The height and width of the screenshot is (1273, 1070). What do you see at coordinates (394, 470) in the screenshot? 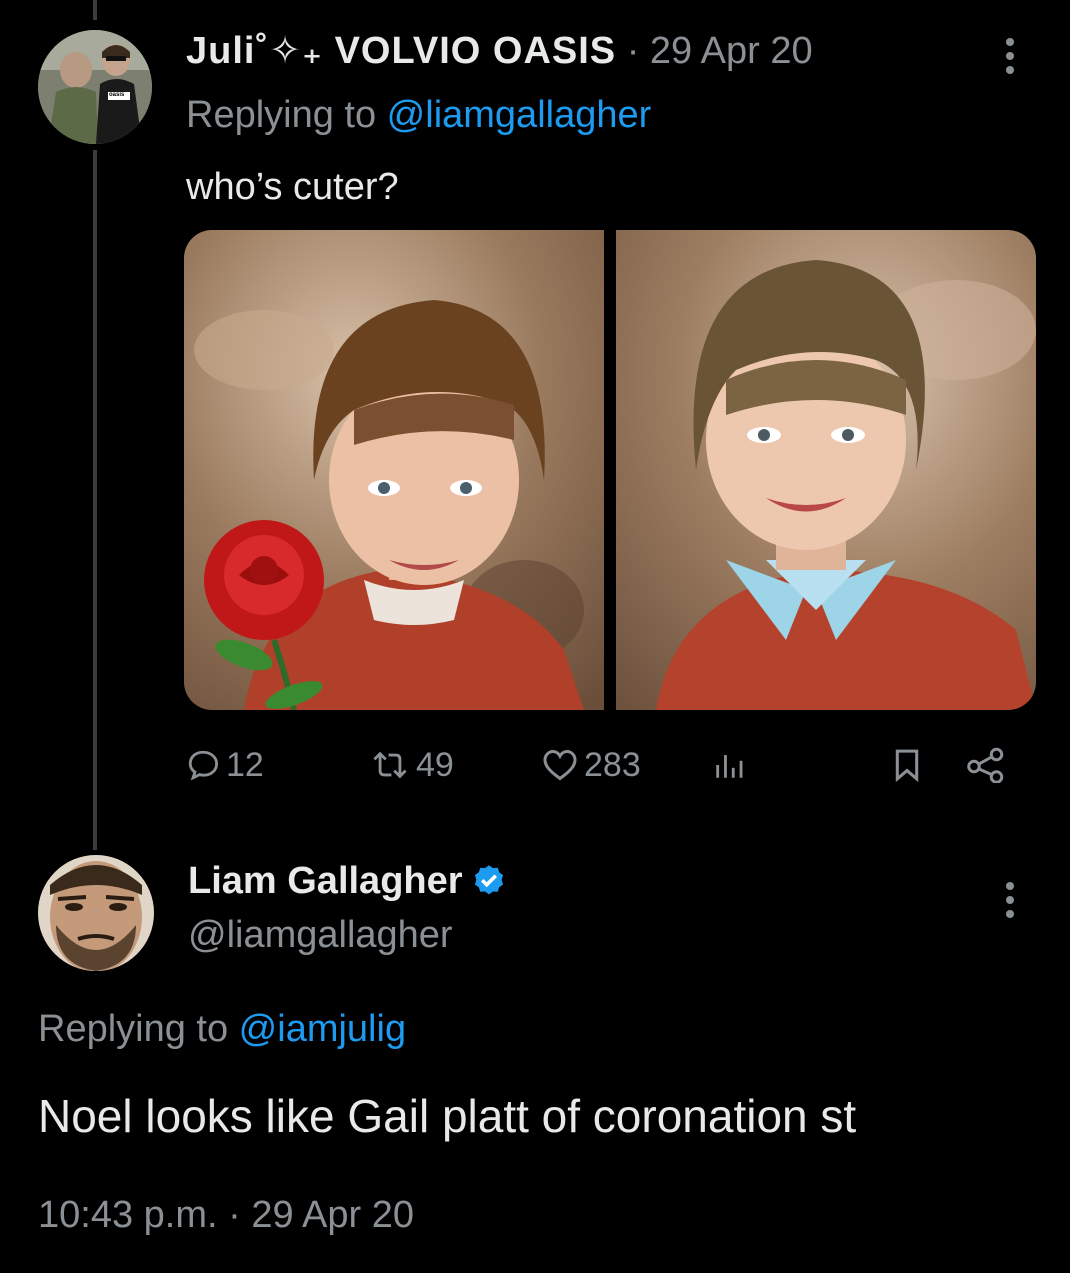
I see `photo-left` at bounding box center [394, 470].